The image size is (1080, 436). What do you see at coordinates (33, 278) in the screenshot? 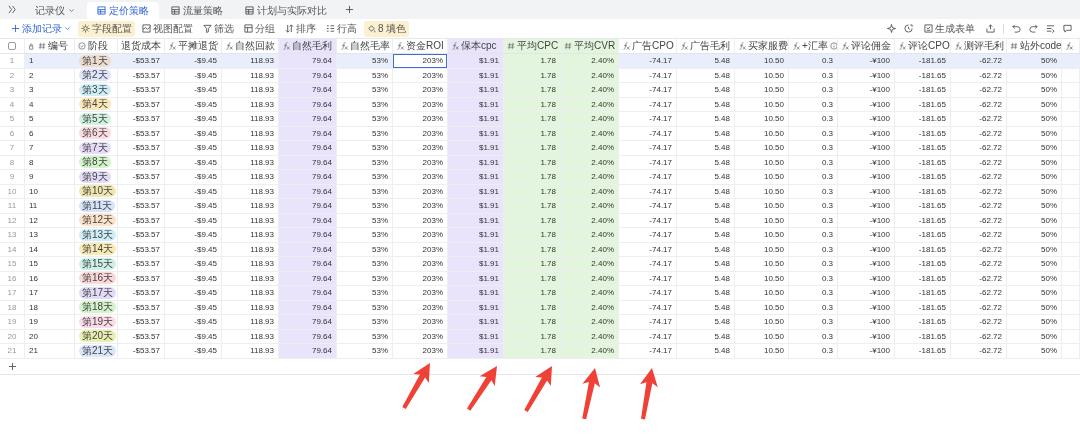
I see `table-cell: 16` at bounding box center [33, 278].